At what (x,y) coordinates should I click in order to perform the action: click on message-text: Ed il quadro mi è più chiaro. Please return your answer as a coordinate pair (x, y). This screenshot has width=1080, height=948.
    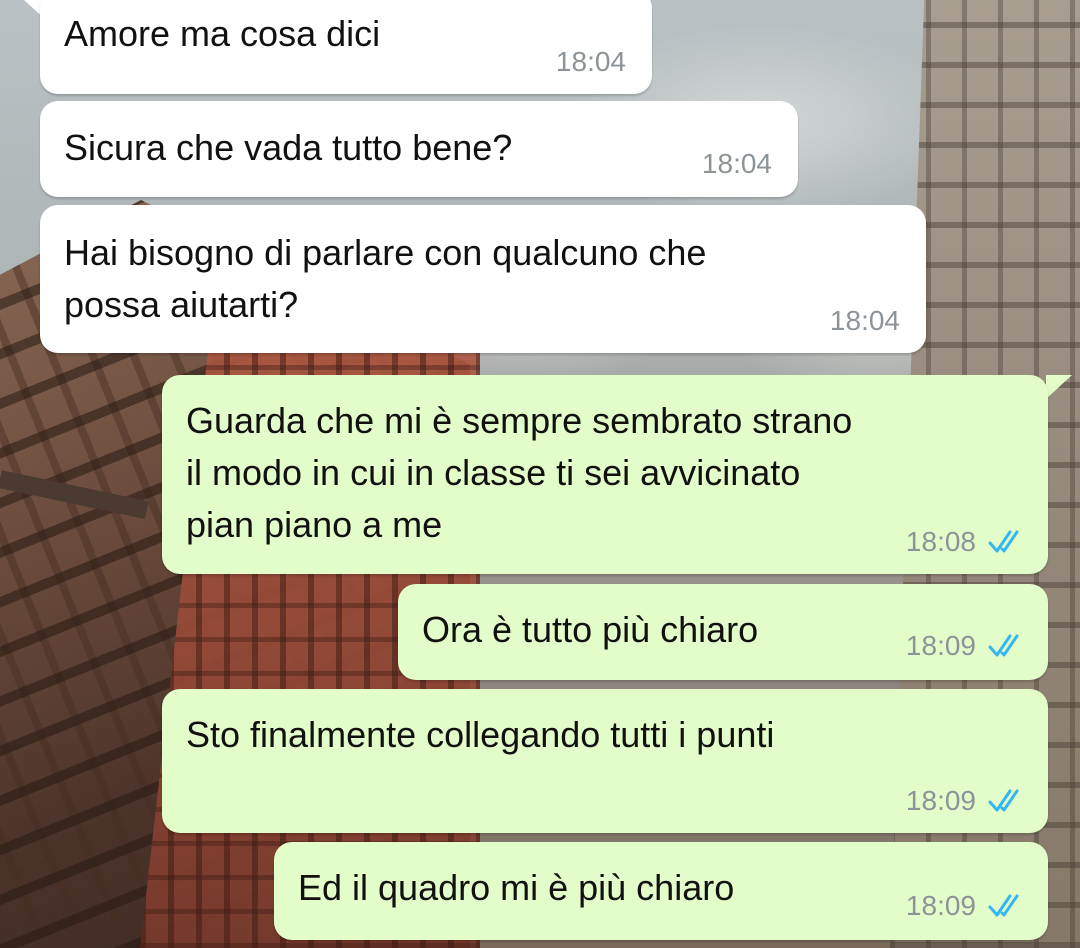
    Looking at the image, I should click on (516, 887).